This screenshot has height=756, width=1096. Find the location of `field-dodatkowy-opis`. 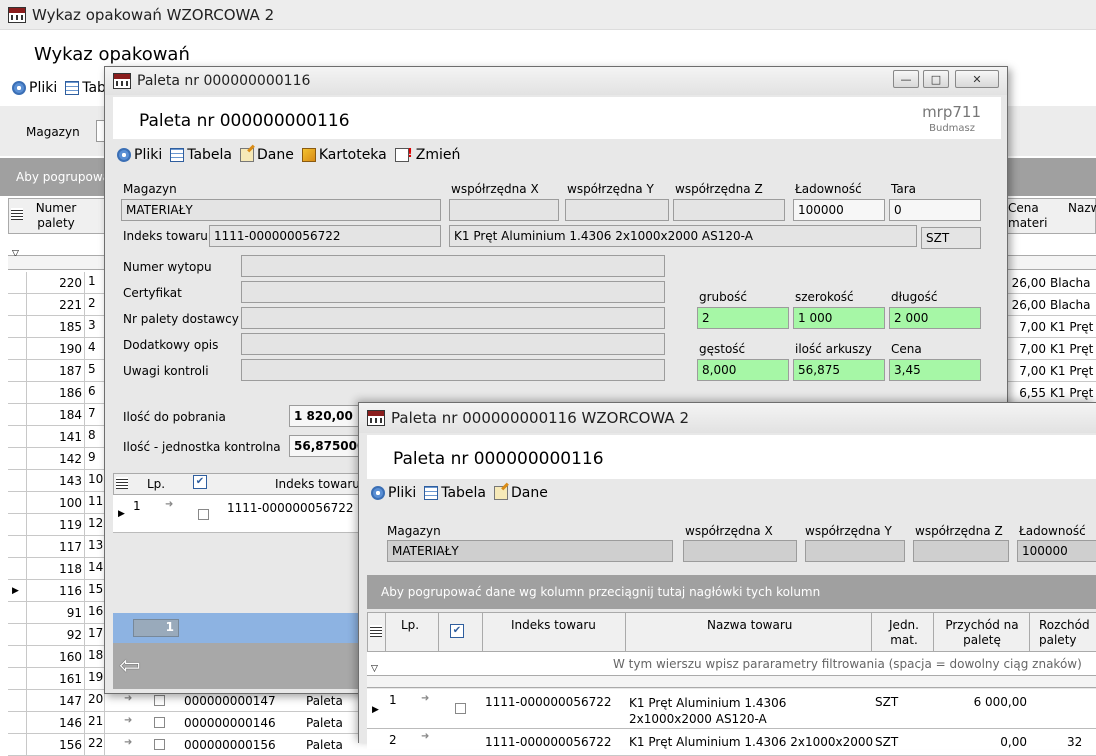

field-dodatkowy-opis is located at coordinates (453, 344).